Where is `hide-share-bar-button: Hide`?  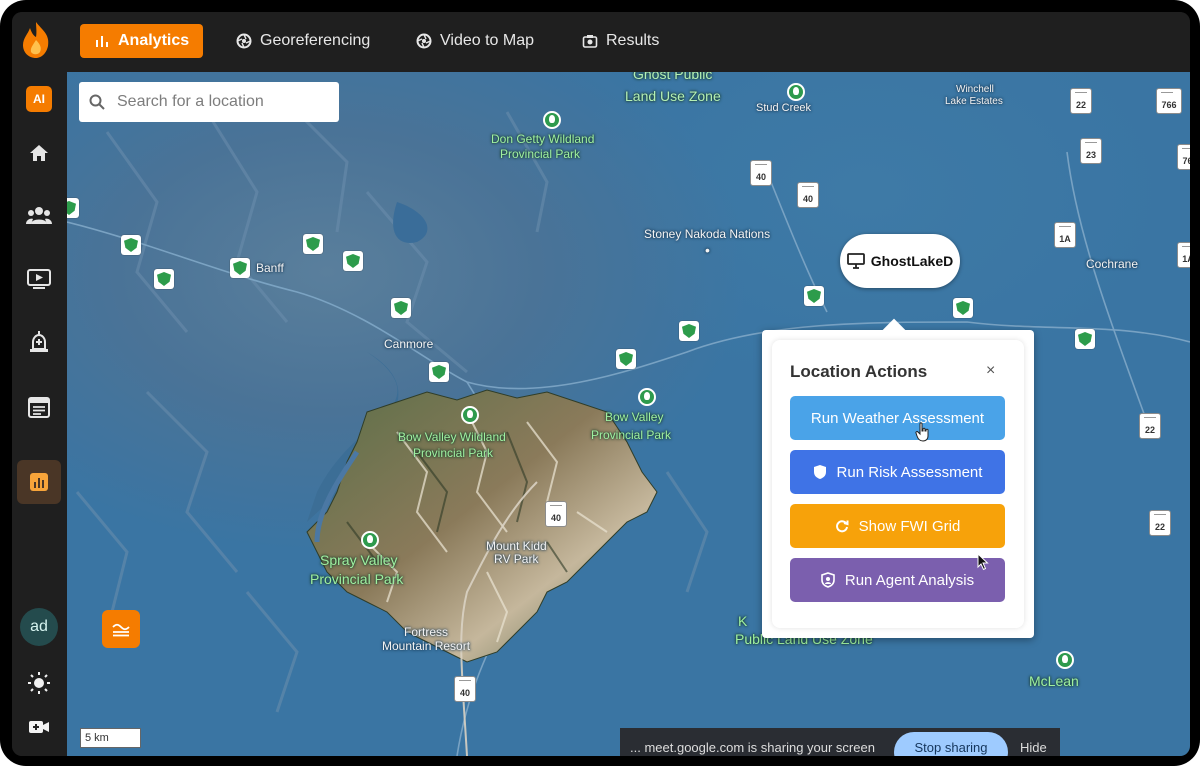
hide-share-bar-button: Hide is located at coordinates (1033, 747).